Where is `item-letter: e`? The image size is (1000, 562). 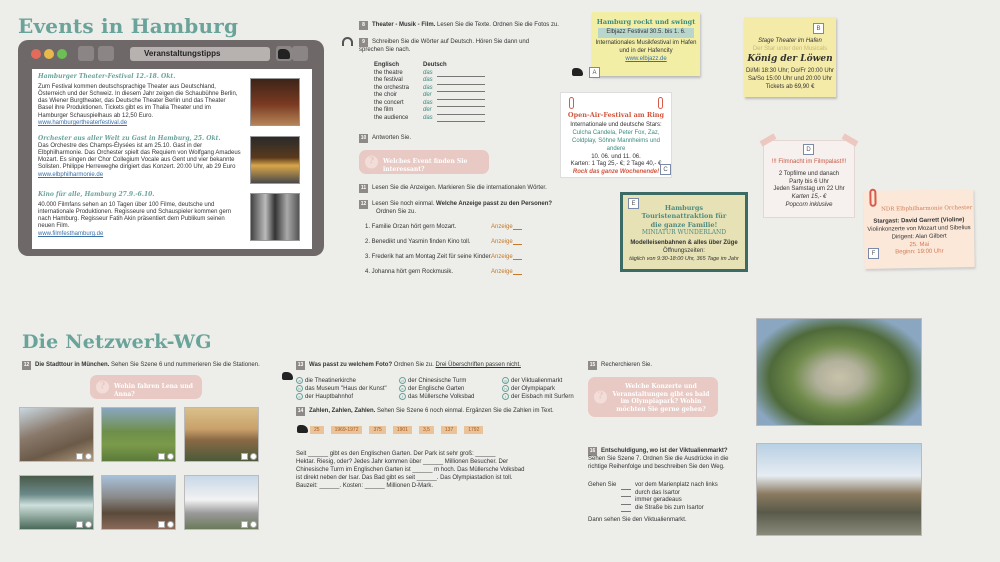 item-letter: e is located at coordinates (402, 388).